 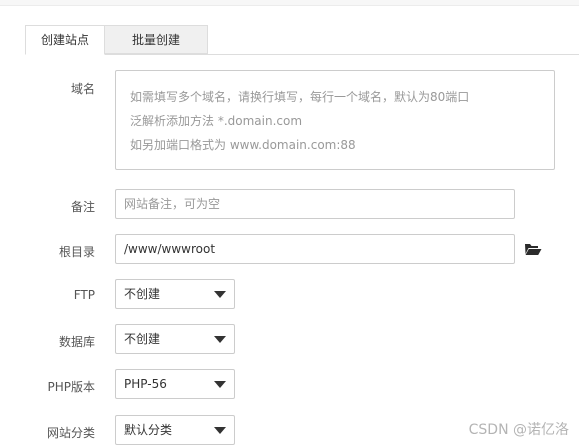 What do you see at coordinates (175, 339) in the screenshot?
I see `database-select: 不创建` at bounding box center [175, 339].